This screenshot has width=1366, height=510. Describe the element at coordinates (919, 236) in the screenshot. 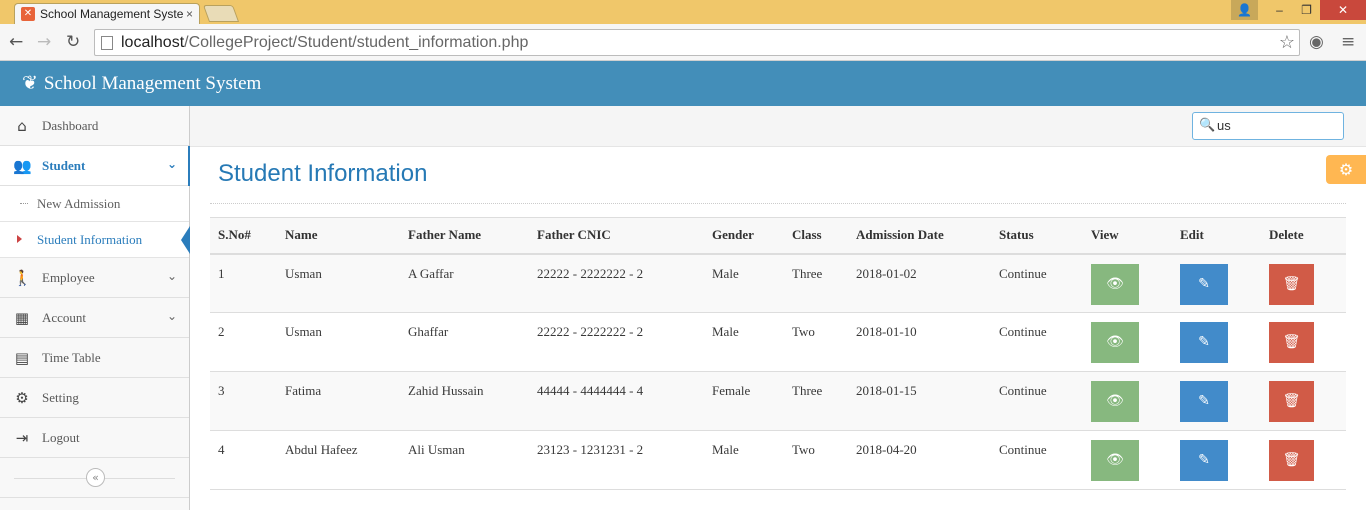

I see `col-admission-date: Admission Date` at that location.